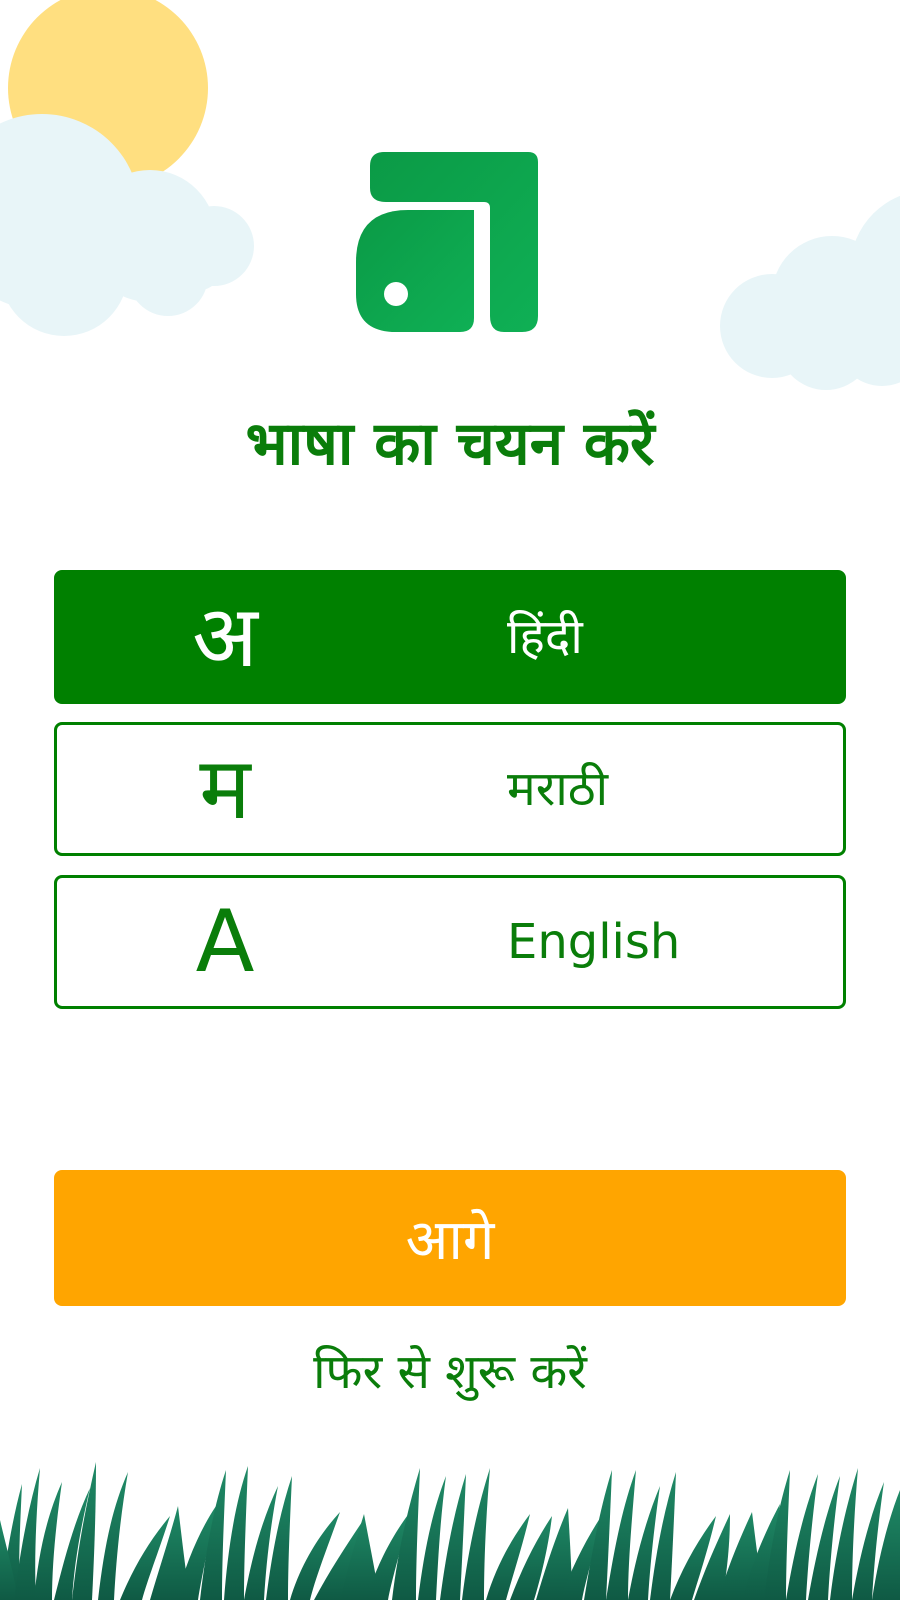  What do you see at coordinates (225, 942) in the screenshot?
I see `language-glyph: A` at bounding box center [225, 942].